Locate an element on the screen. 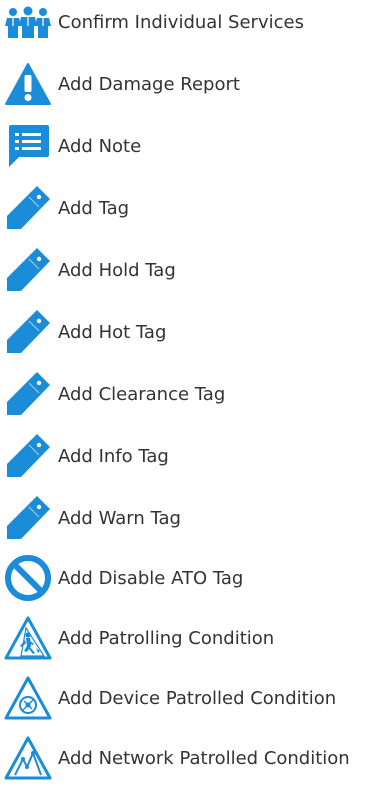  menu-item-label: Confirm Individual Services is located at coordinates (181, 22).